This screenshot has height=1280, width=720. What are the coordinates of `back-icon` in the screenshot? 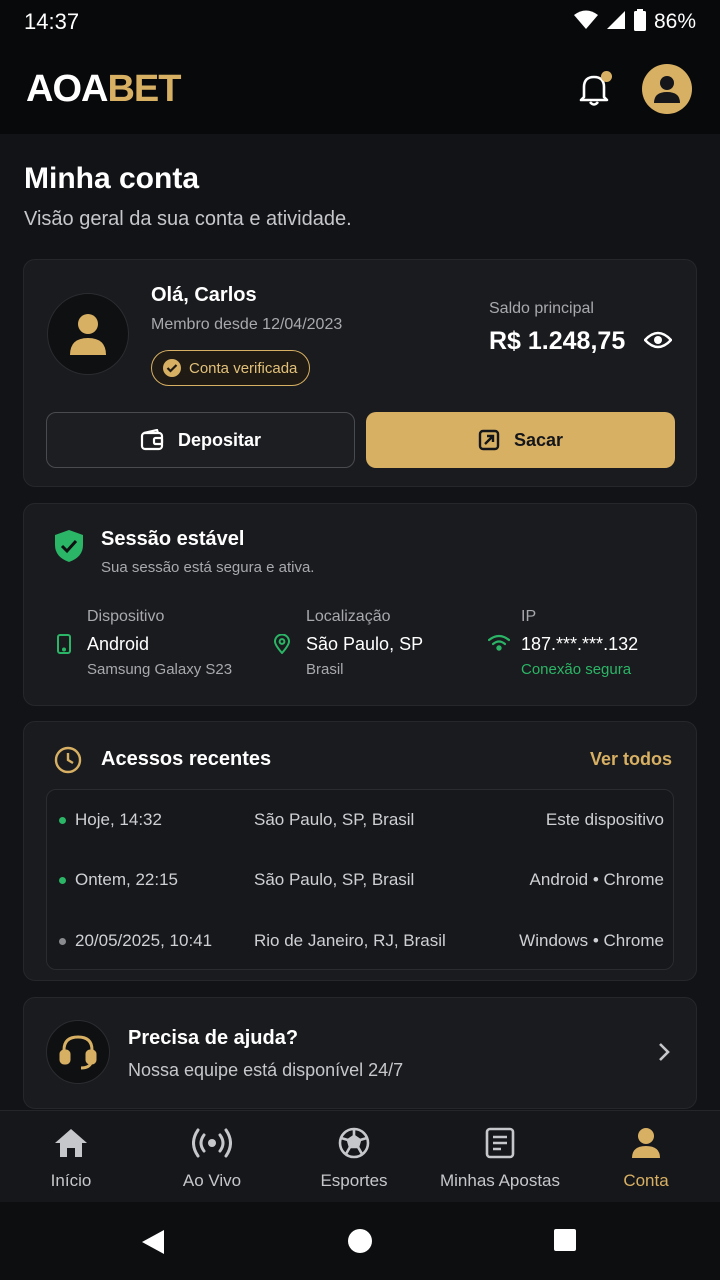 It's located at (153, 1242).